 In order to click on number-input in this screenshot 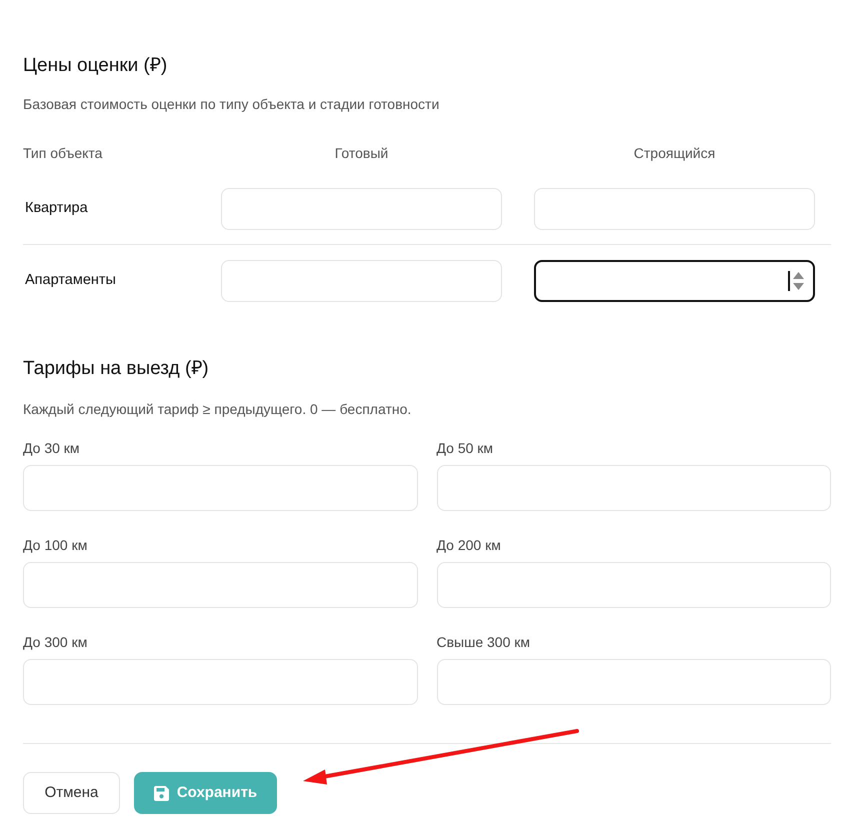, I will do `click(674, 281)`.